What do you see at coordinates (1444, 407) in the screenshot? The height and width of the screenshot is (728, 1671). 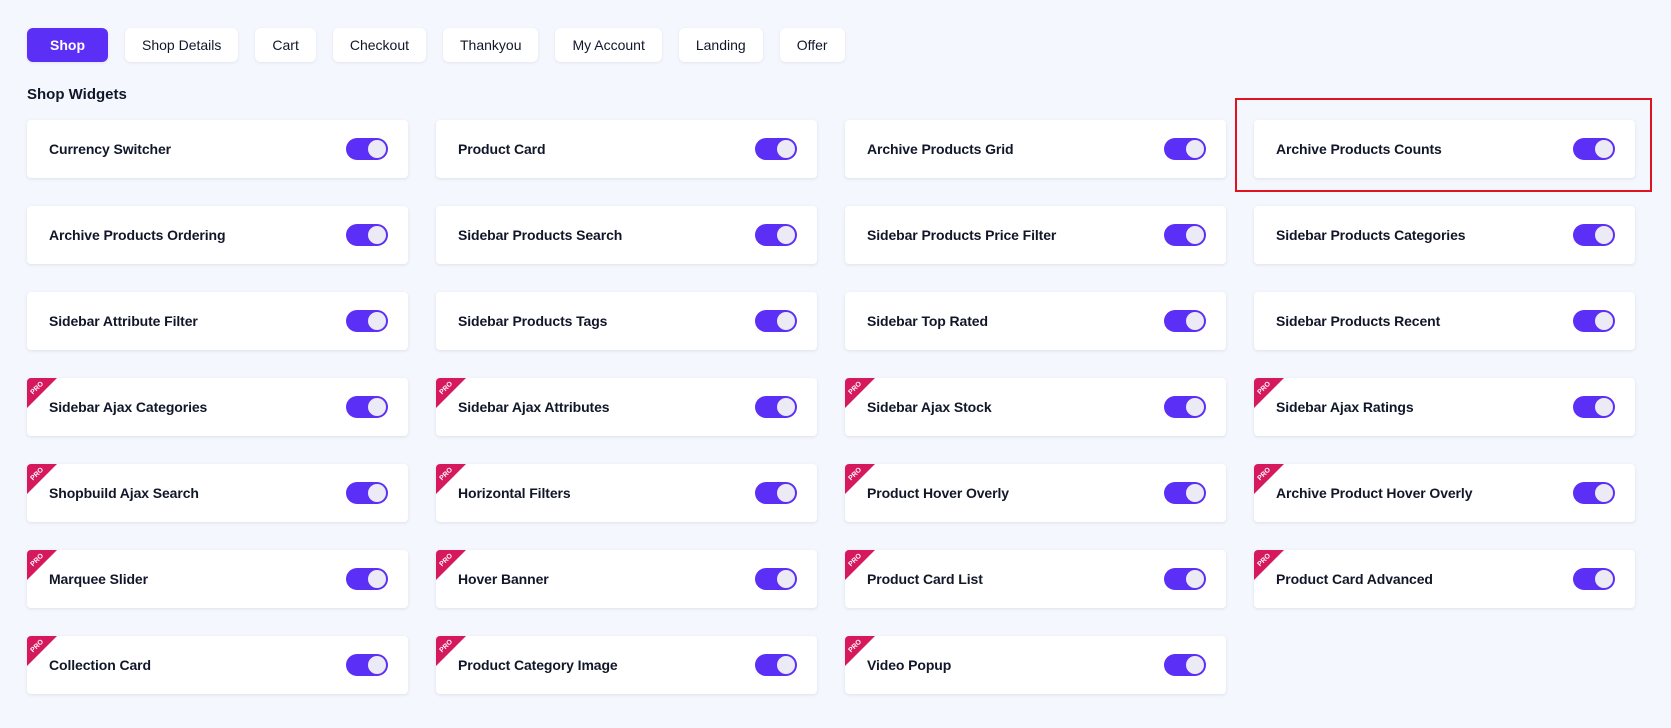 I see `widget-card-sidebar-ajax-ratings: PRO Sidebar Ajax Ratings` at bounding box center [1444, 407].